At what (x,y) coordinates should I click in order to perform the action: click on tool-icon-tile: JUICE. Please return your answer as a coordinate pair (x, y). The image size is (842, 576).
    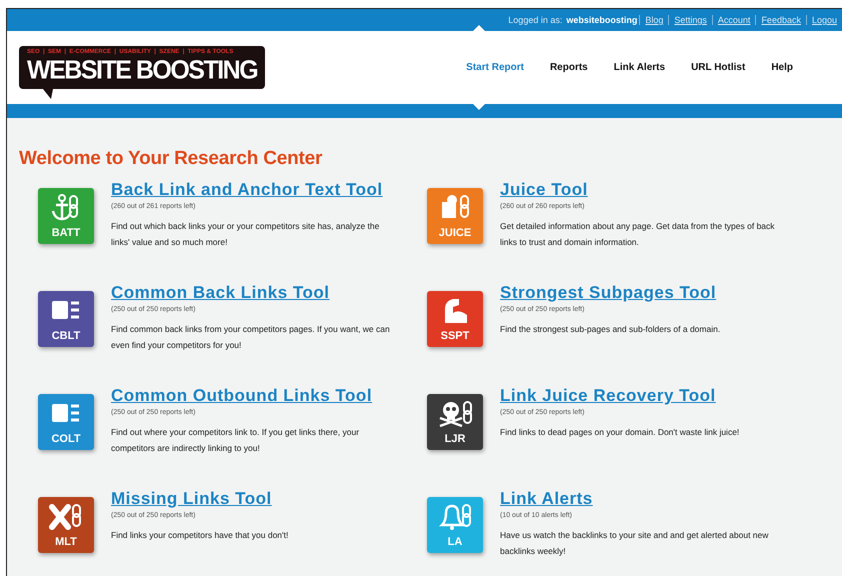
    Looking at the image, I should click on (455, 216).